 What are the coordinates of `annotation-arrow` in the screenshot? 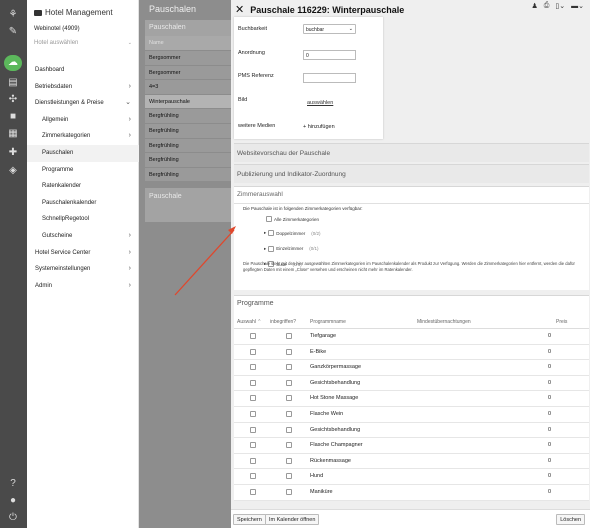 It's located at (205, 261).